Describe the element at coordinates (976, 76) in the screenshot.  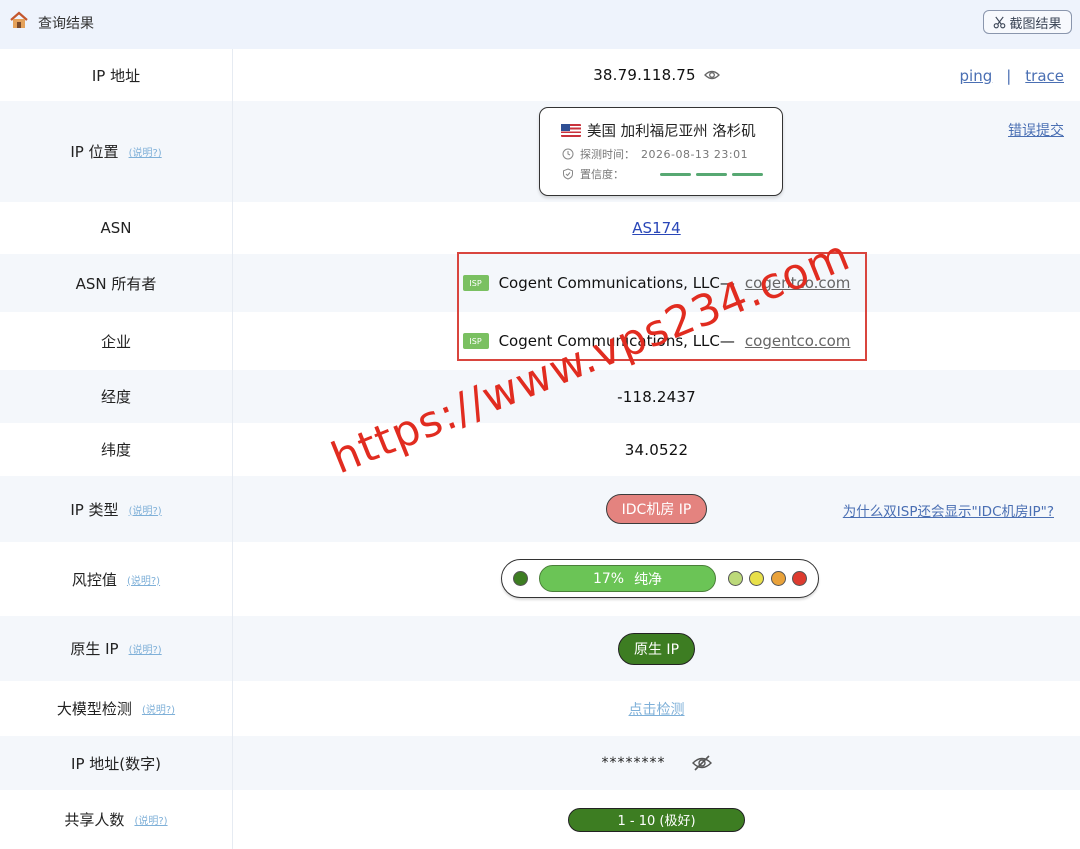
I see `ping-link: ping` at that location.